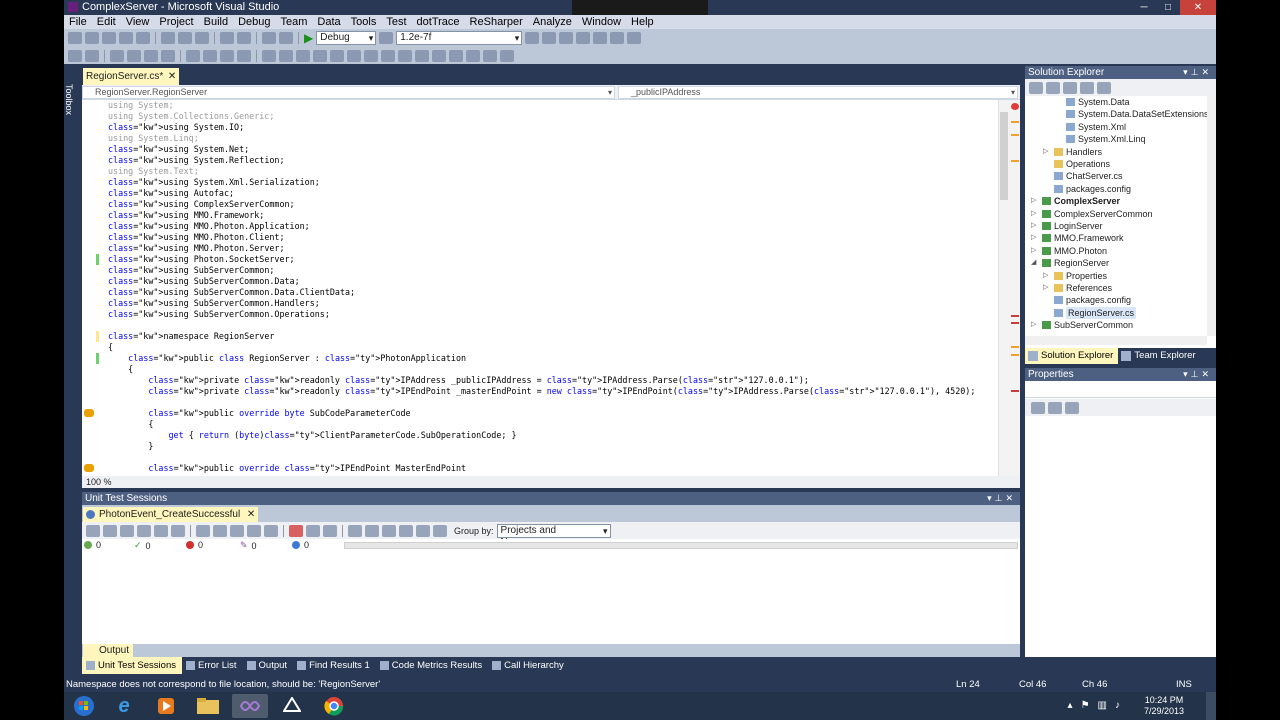 This screenshot has width=1280, height=720. Describe the element at coordinates (1092, 102) in the screenshot. I see `tree-item: System.Data` at that location.